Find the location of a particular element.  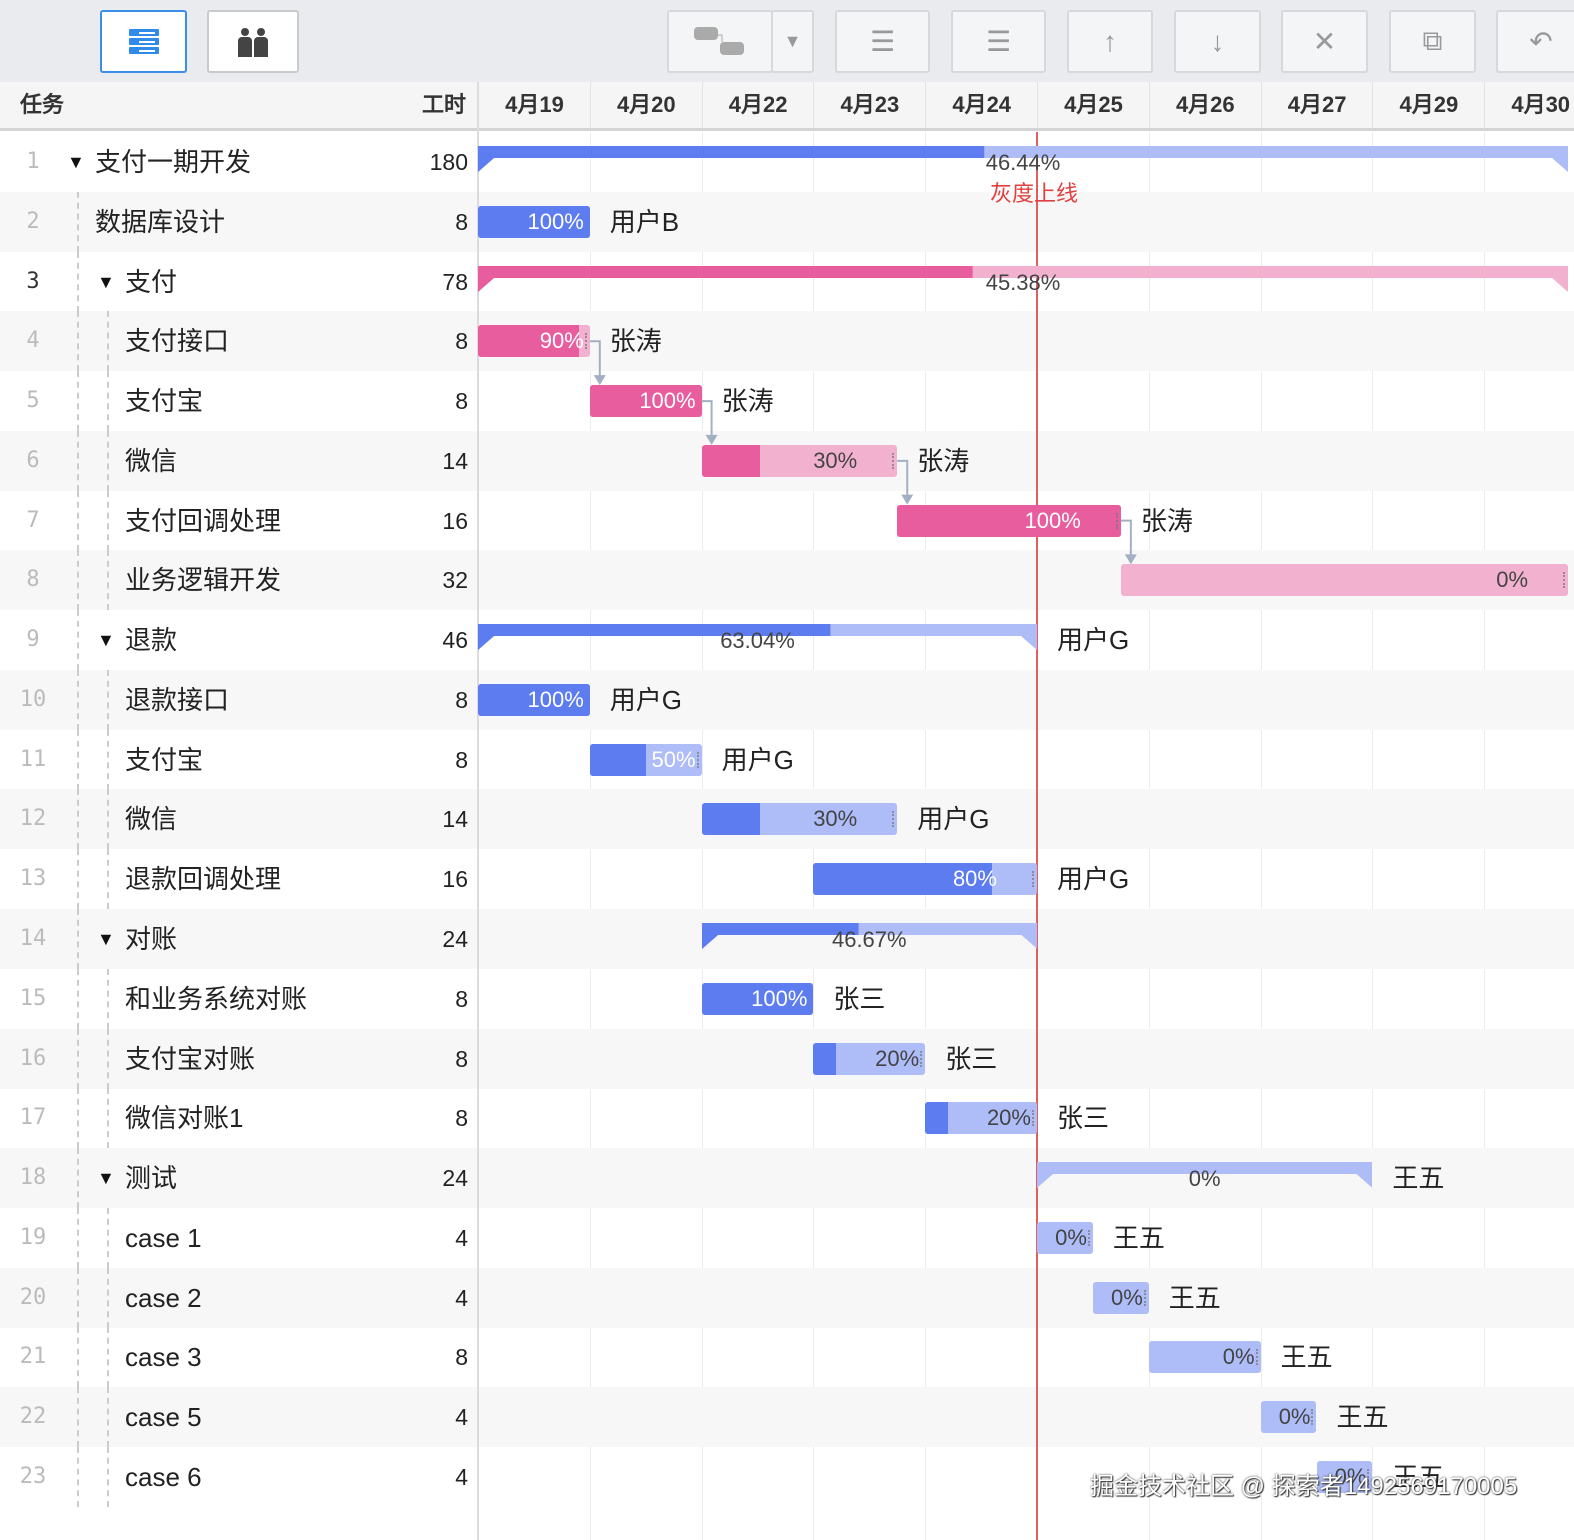

table-row: 17 微信对账1 8 is located at coordinates (787, 1118).